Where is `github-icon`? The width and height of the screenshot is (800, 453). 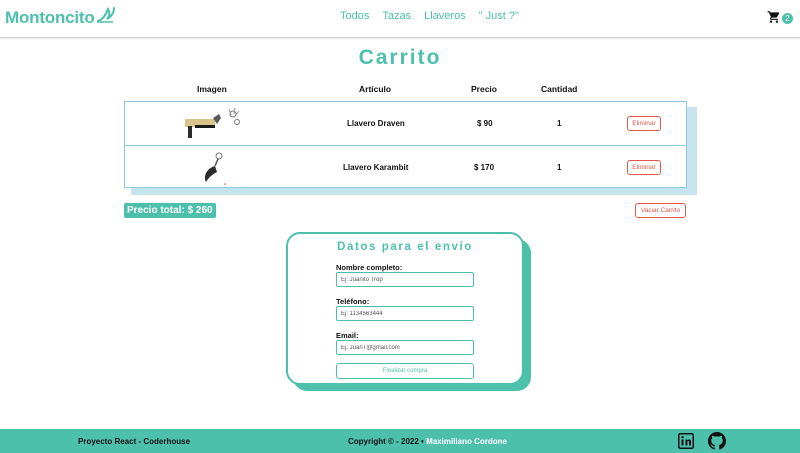 github-icon is located at coordinates (717, 441).